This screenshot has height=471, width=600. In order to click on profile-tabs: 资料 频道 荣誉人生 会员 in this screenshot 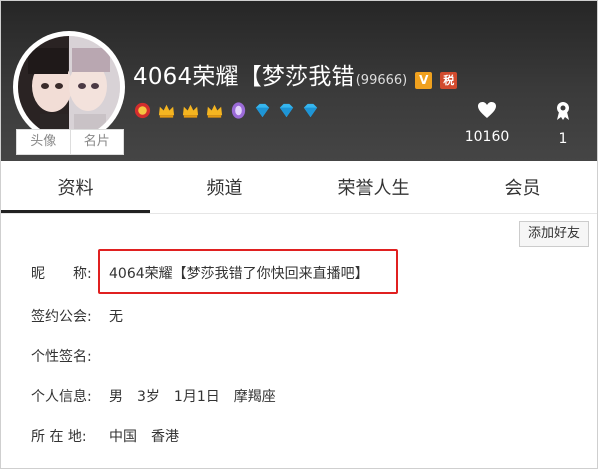, I will do `click(299, 190)`.